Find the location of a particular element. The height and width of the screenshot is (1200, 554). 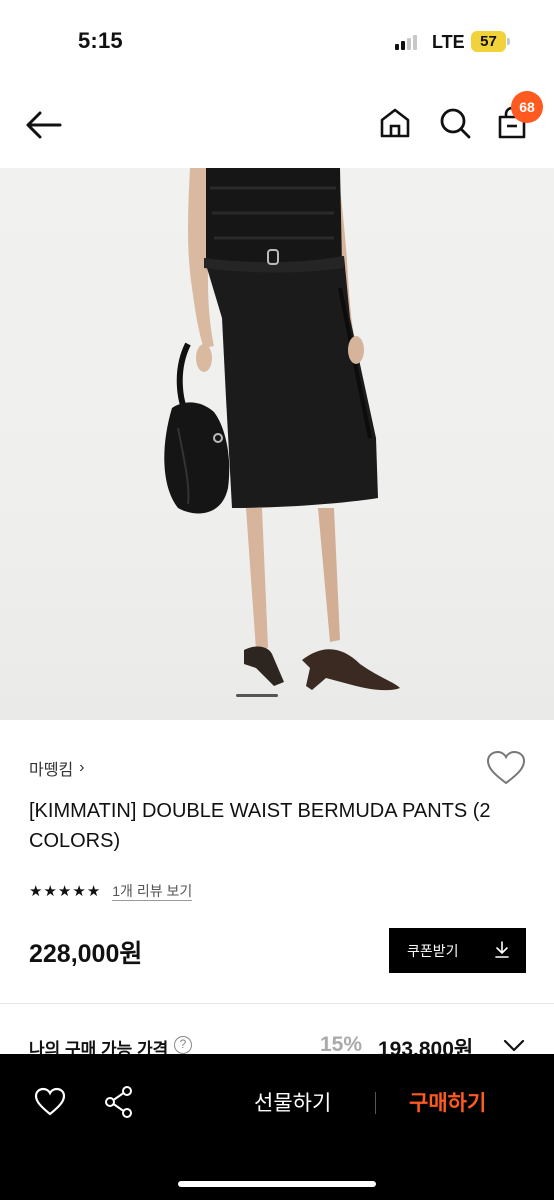

carousel-indicator is located at coordinates (257, 695).